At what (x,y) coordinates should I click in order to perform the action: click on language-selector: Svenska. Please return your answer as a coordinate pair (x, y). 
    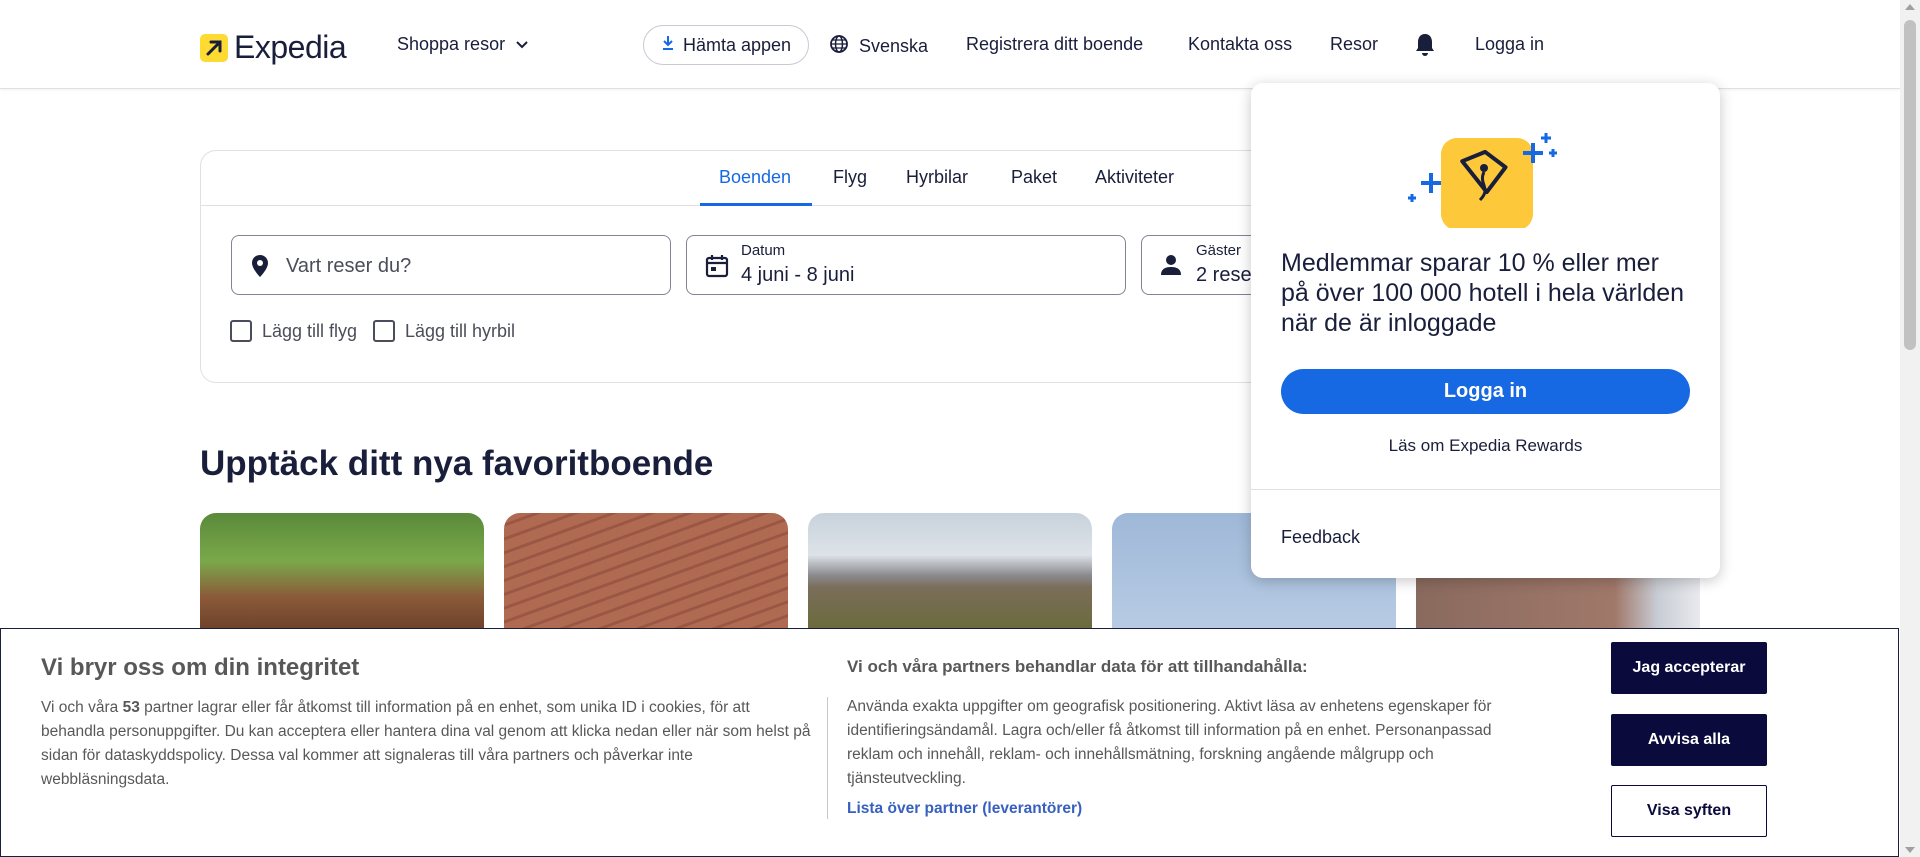
    Looking at the image, I should click on (878, 46).